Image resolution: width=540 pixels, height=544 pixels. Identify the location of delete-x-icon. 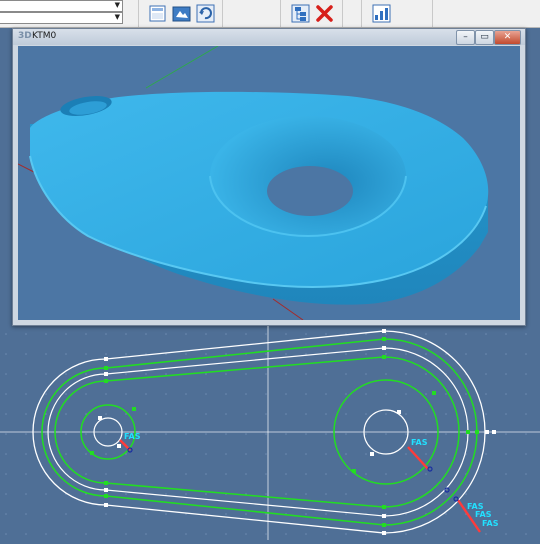
(324, 13).